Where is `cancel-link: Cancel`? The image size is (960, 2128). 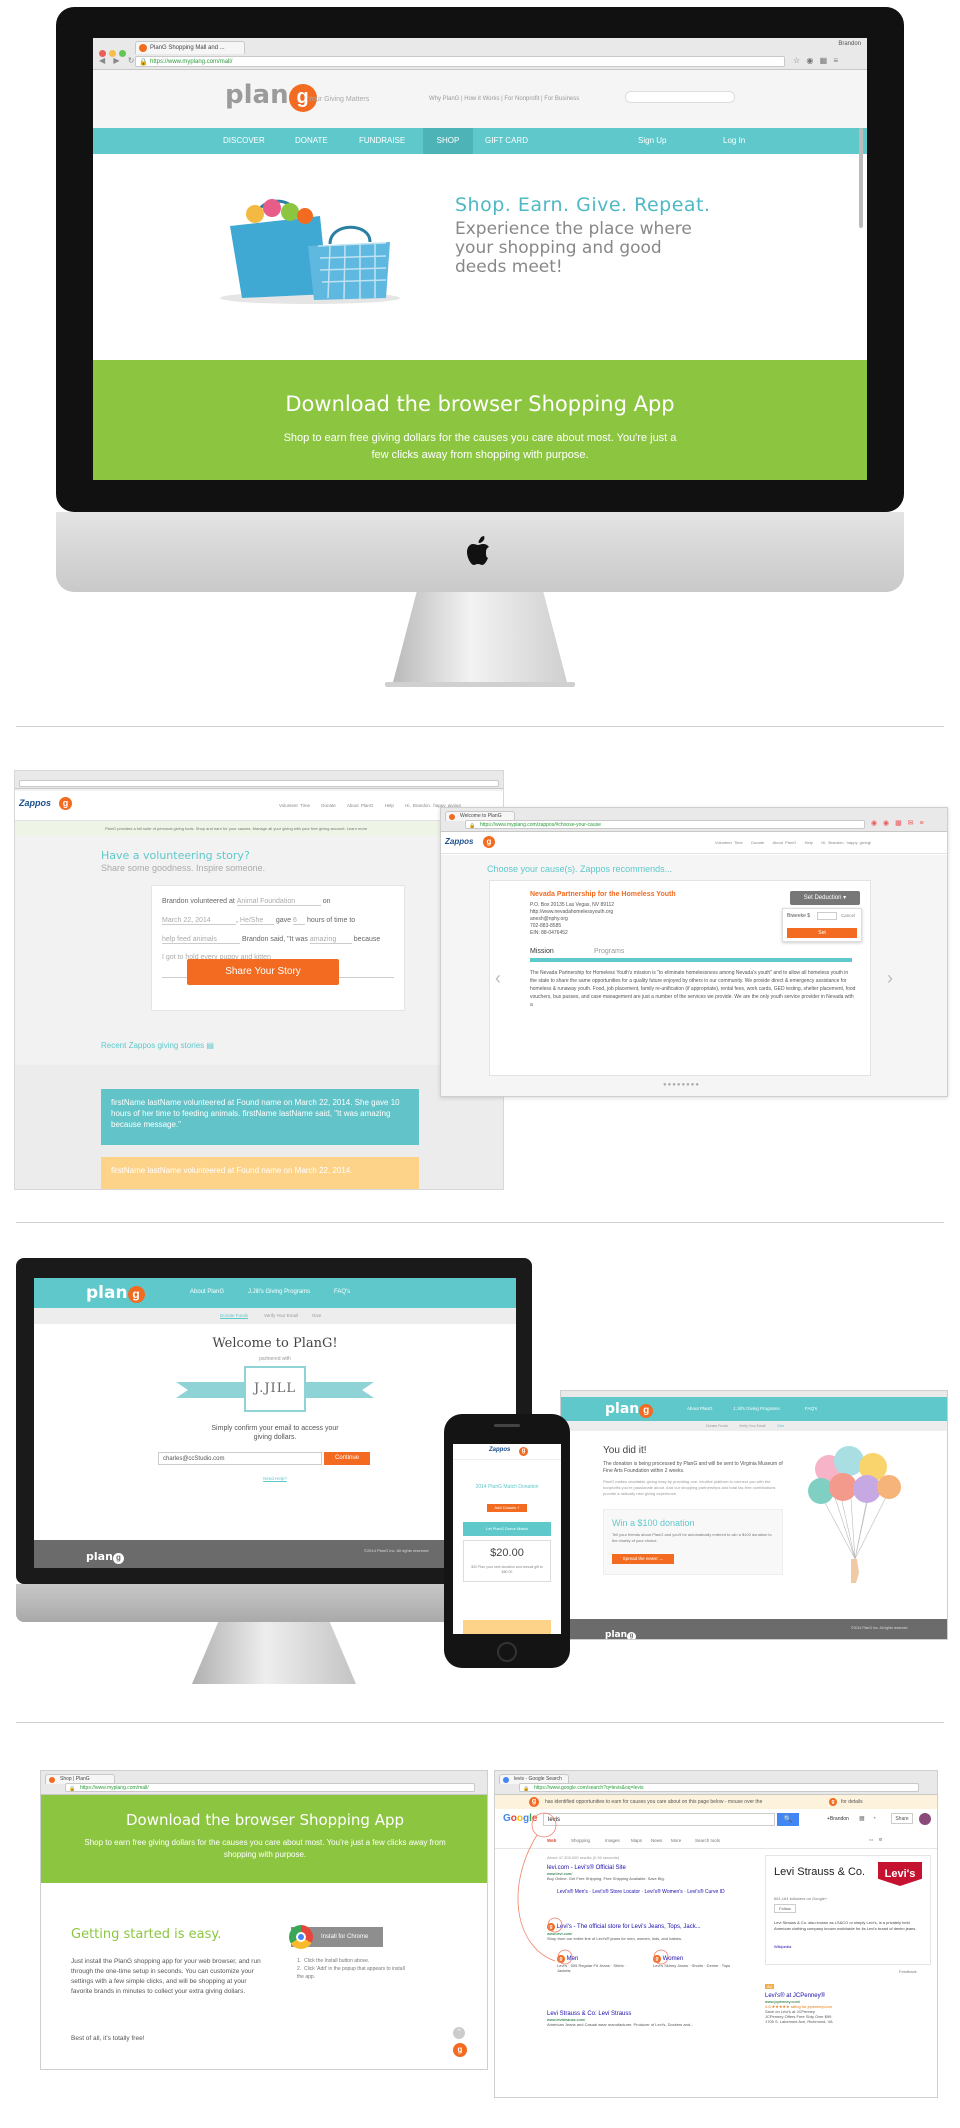
cancel-link: Cancel is located at coordinates (848, 915).